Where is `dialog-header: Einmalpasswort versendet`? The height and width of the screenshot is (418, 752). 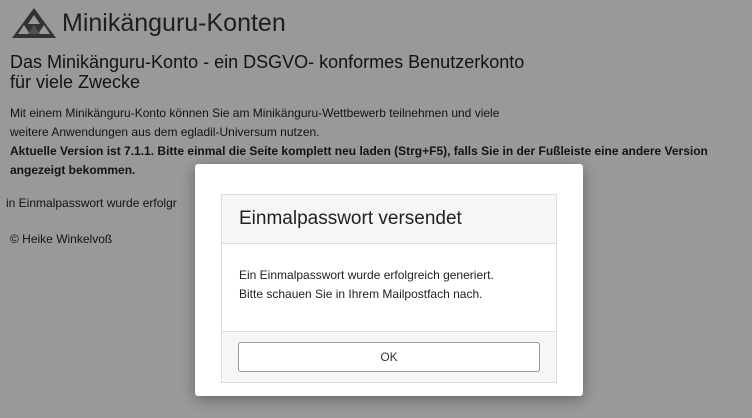 dialog-header: Einmalpasswort versendet is located at coordinates (389, 219).